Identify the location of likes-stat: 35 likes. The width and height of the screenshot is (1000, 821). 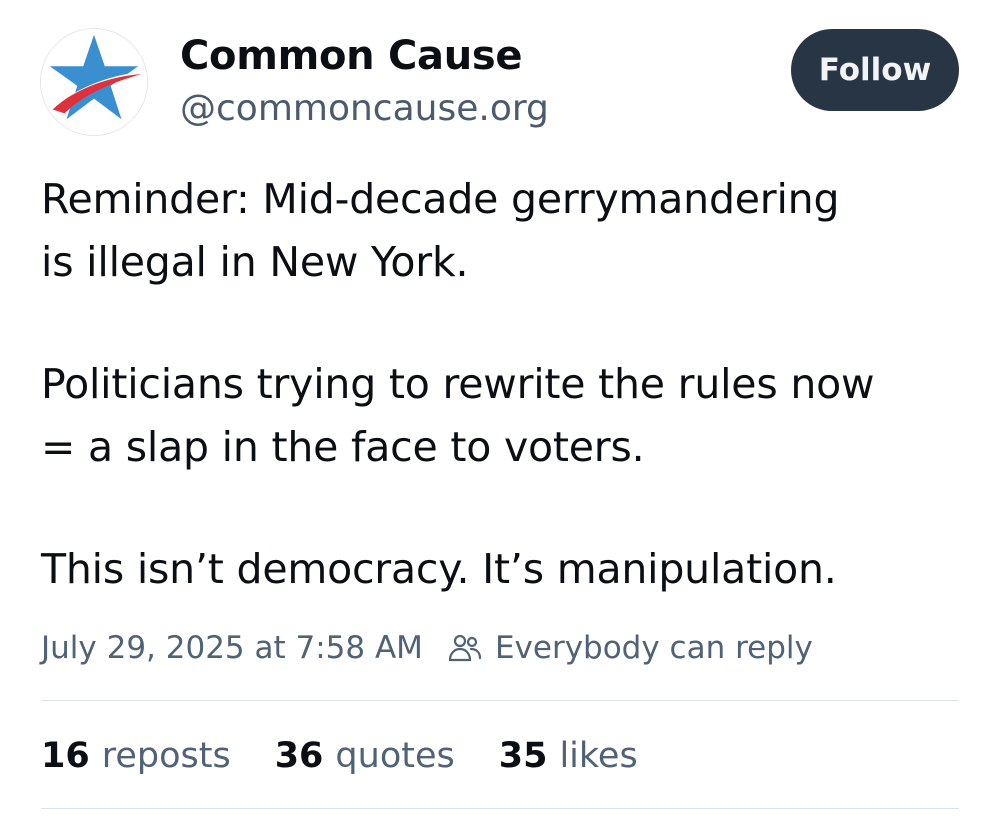
(568, 756).